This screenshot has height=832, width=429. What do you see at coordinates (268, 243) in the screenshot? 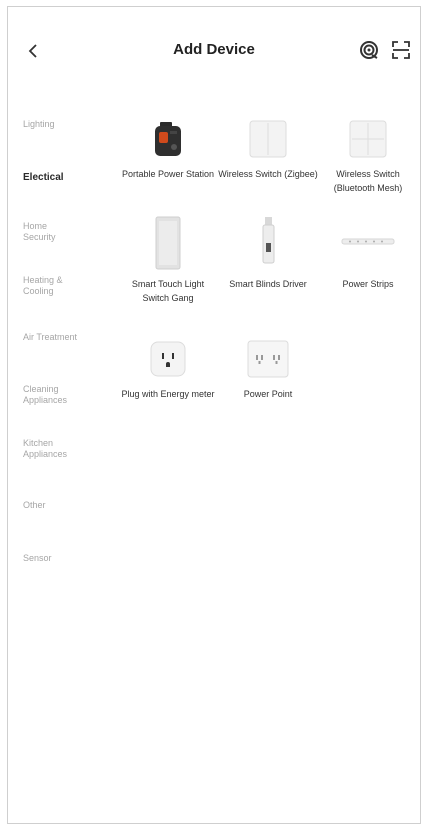
I see `blinds-driver-icon` at bounding box center [268, 243].